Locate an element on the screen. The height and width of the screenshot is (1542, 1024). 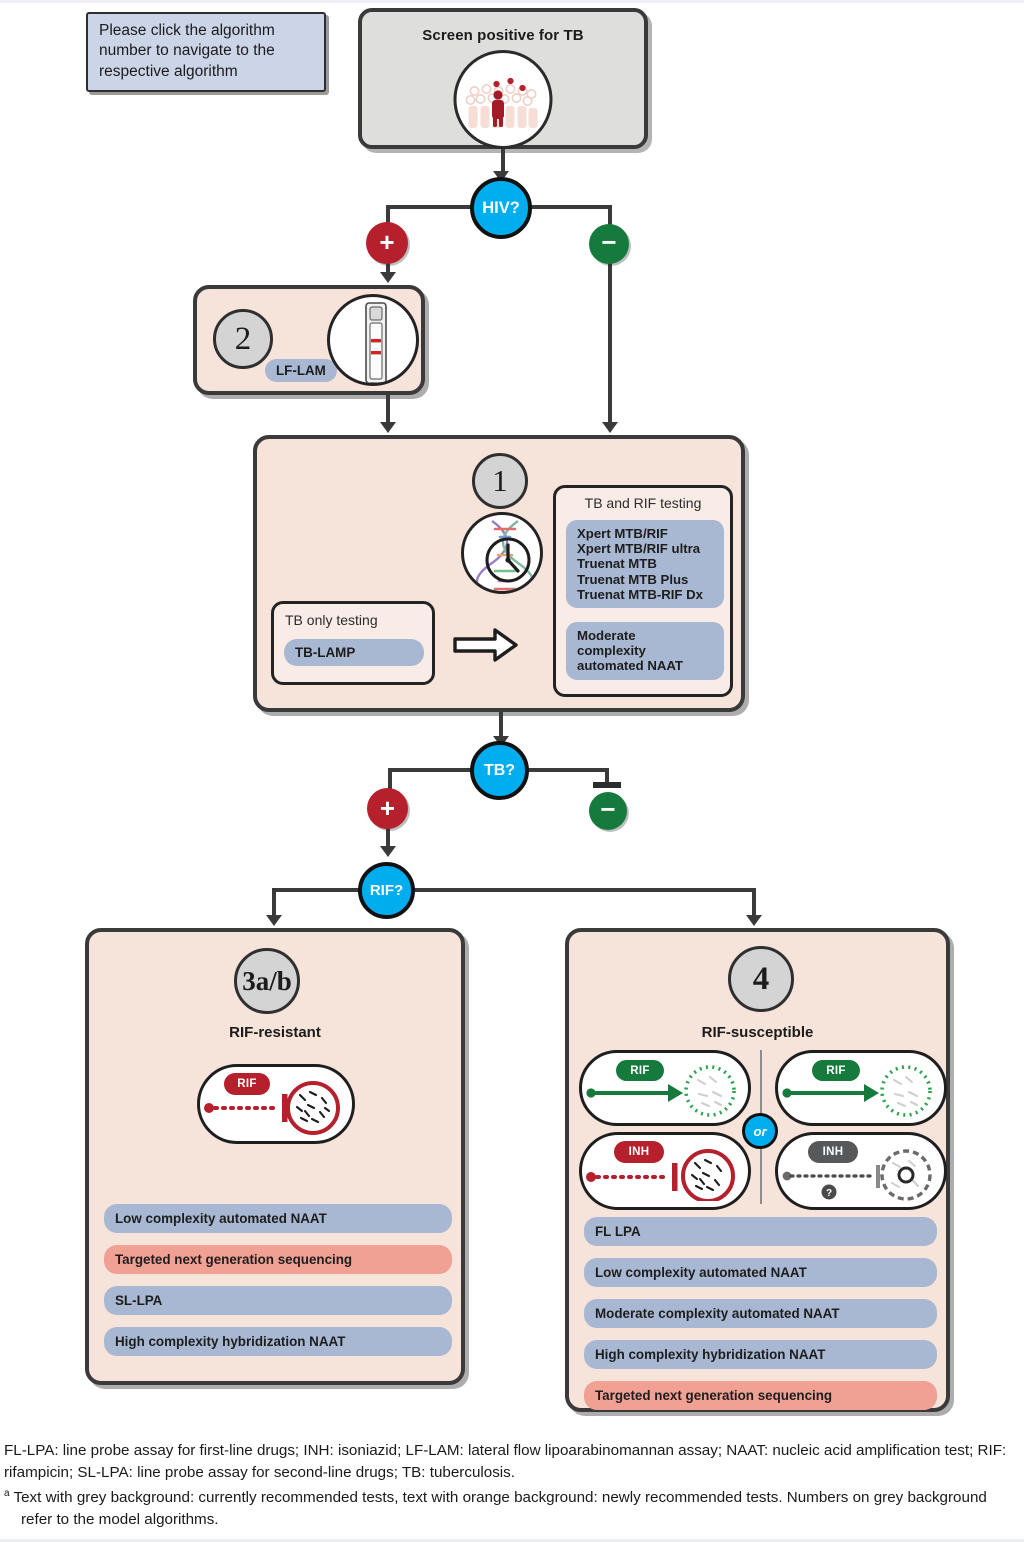
tb-only-testing-box: TB only testing TB-LAMP is located at coordinates (353, 643).